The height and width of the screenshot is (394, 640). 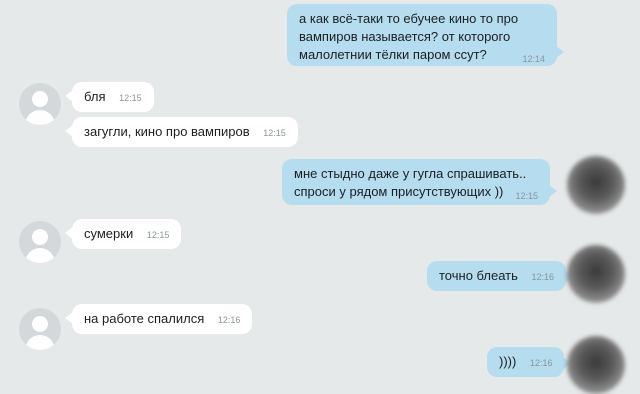 What do you see at coordinates (95, 96) in the screenshot?
I see `message-text: бля` at bounding box center [95, 96].